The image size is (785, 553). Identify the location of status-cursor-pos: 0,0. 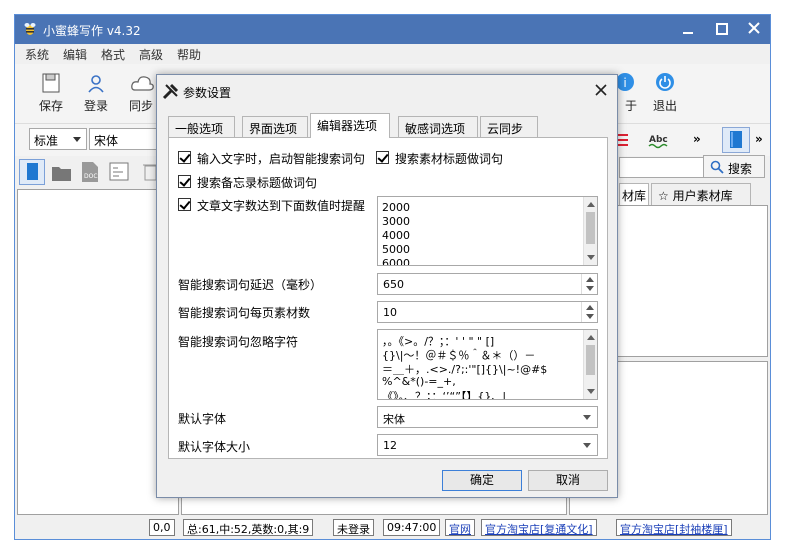
(162, 527).